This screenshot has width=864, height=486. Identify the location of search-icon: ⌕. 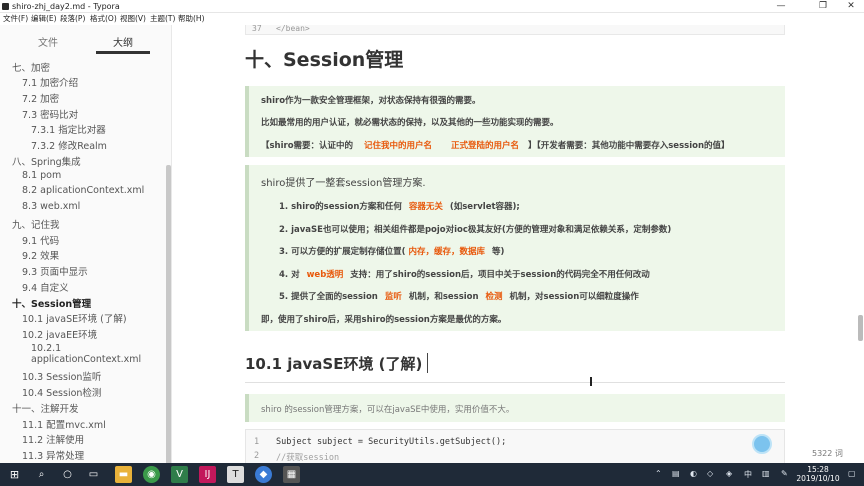
(41, 474).